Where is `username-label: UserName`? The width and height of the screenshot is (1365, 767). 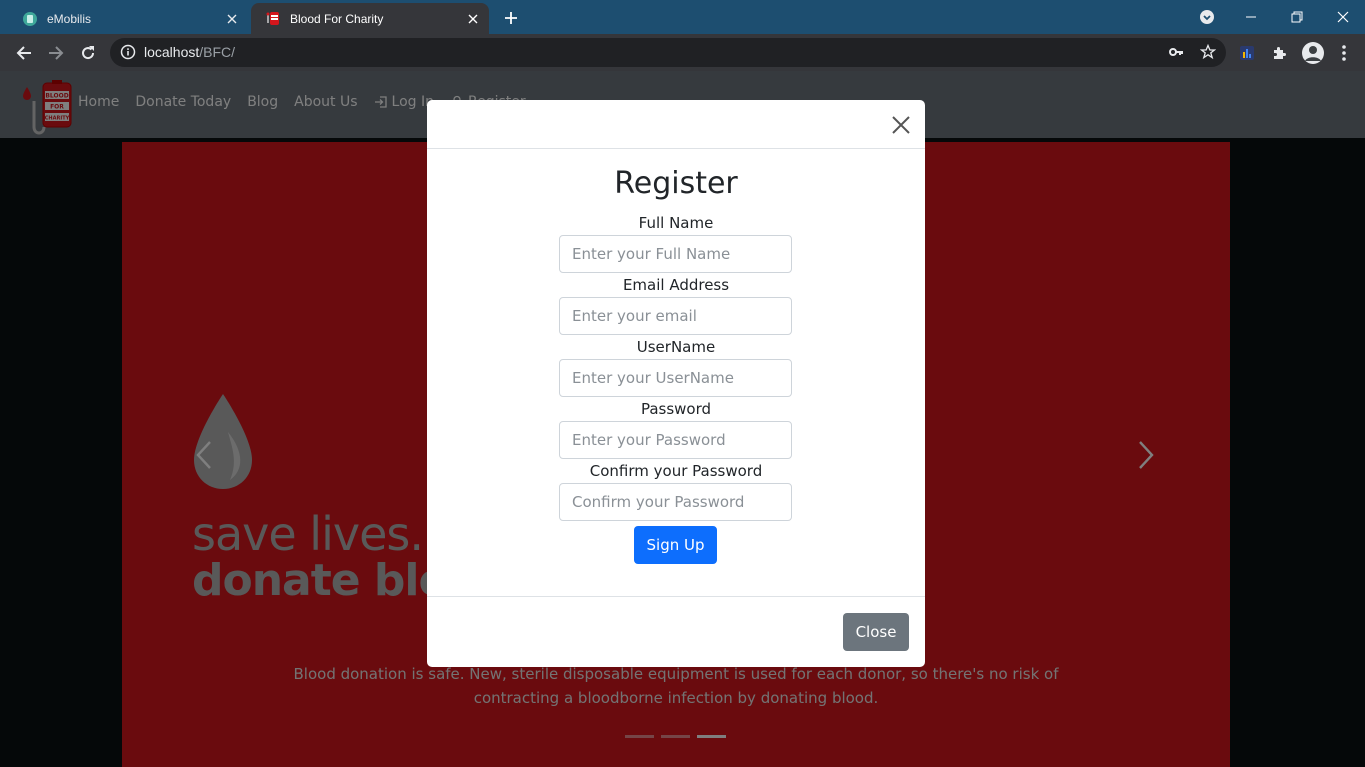
username-label: UserName is located at coordinates (676, 347).